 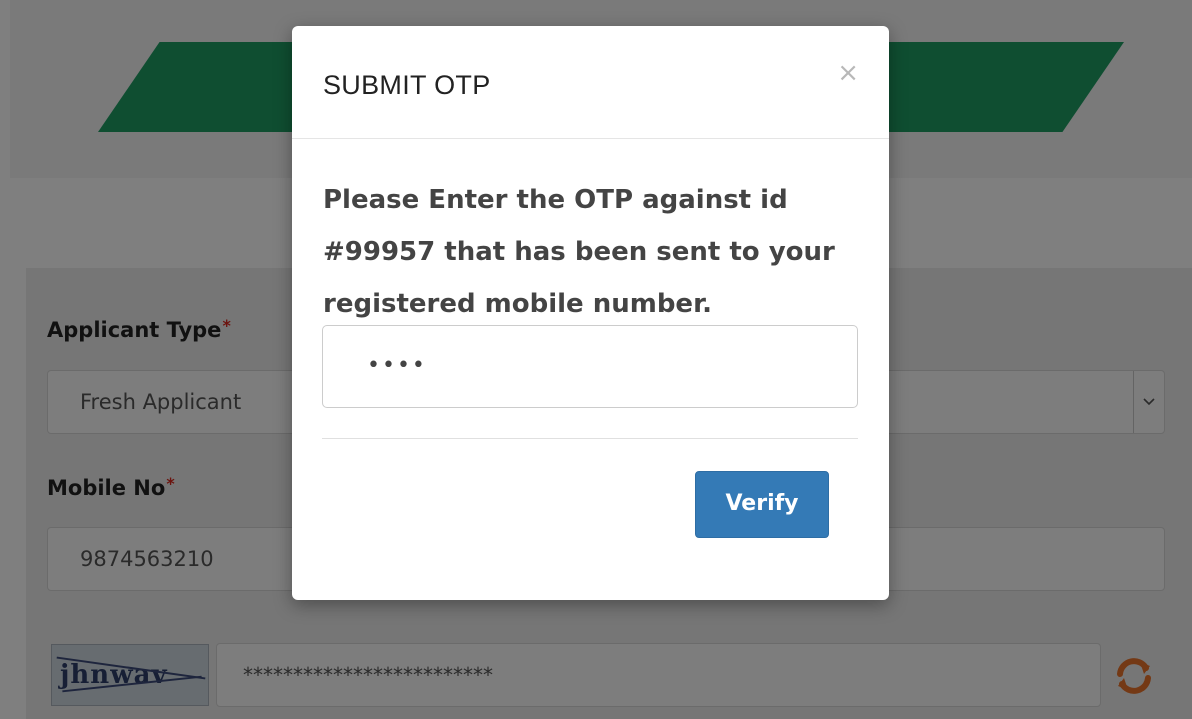 What do you see at coordinates (407, 85) in the screenshot?
I see `modal-title: SUBMIT OTP` at bounding box center [407, 85].